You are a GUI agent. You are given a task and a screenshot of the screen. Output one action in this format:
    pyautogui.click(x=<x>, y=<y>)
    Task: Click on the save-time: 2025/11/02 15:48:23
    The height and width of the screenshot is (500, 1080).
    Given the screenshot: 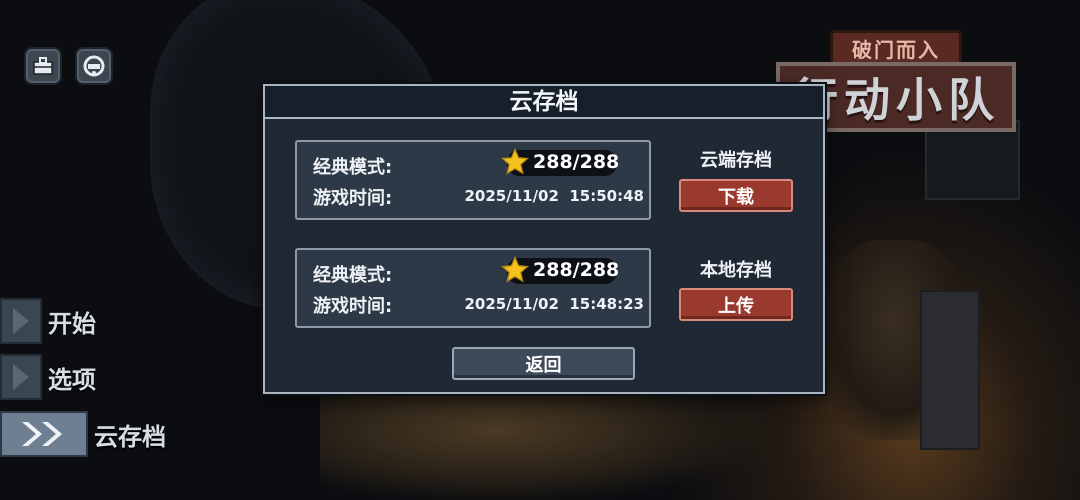 What is the action you would take?
    pyautogui.click(x=554, y=304)
    